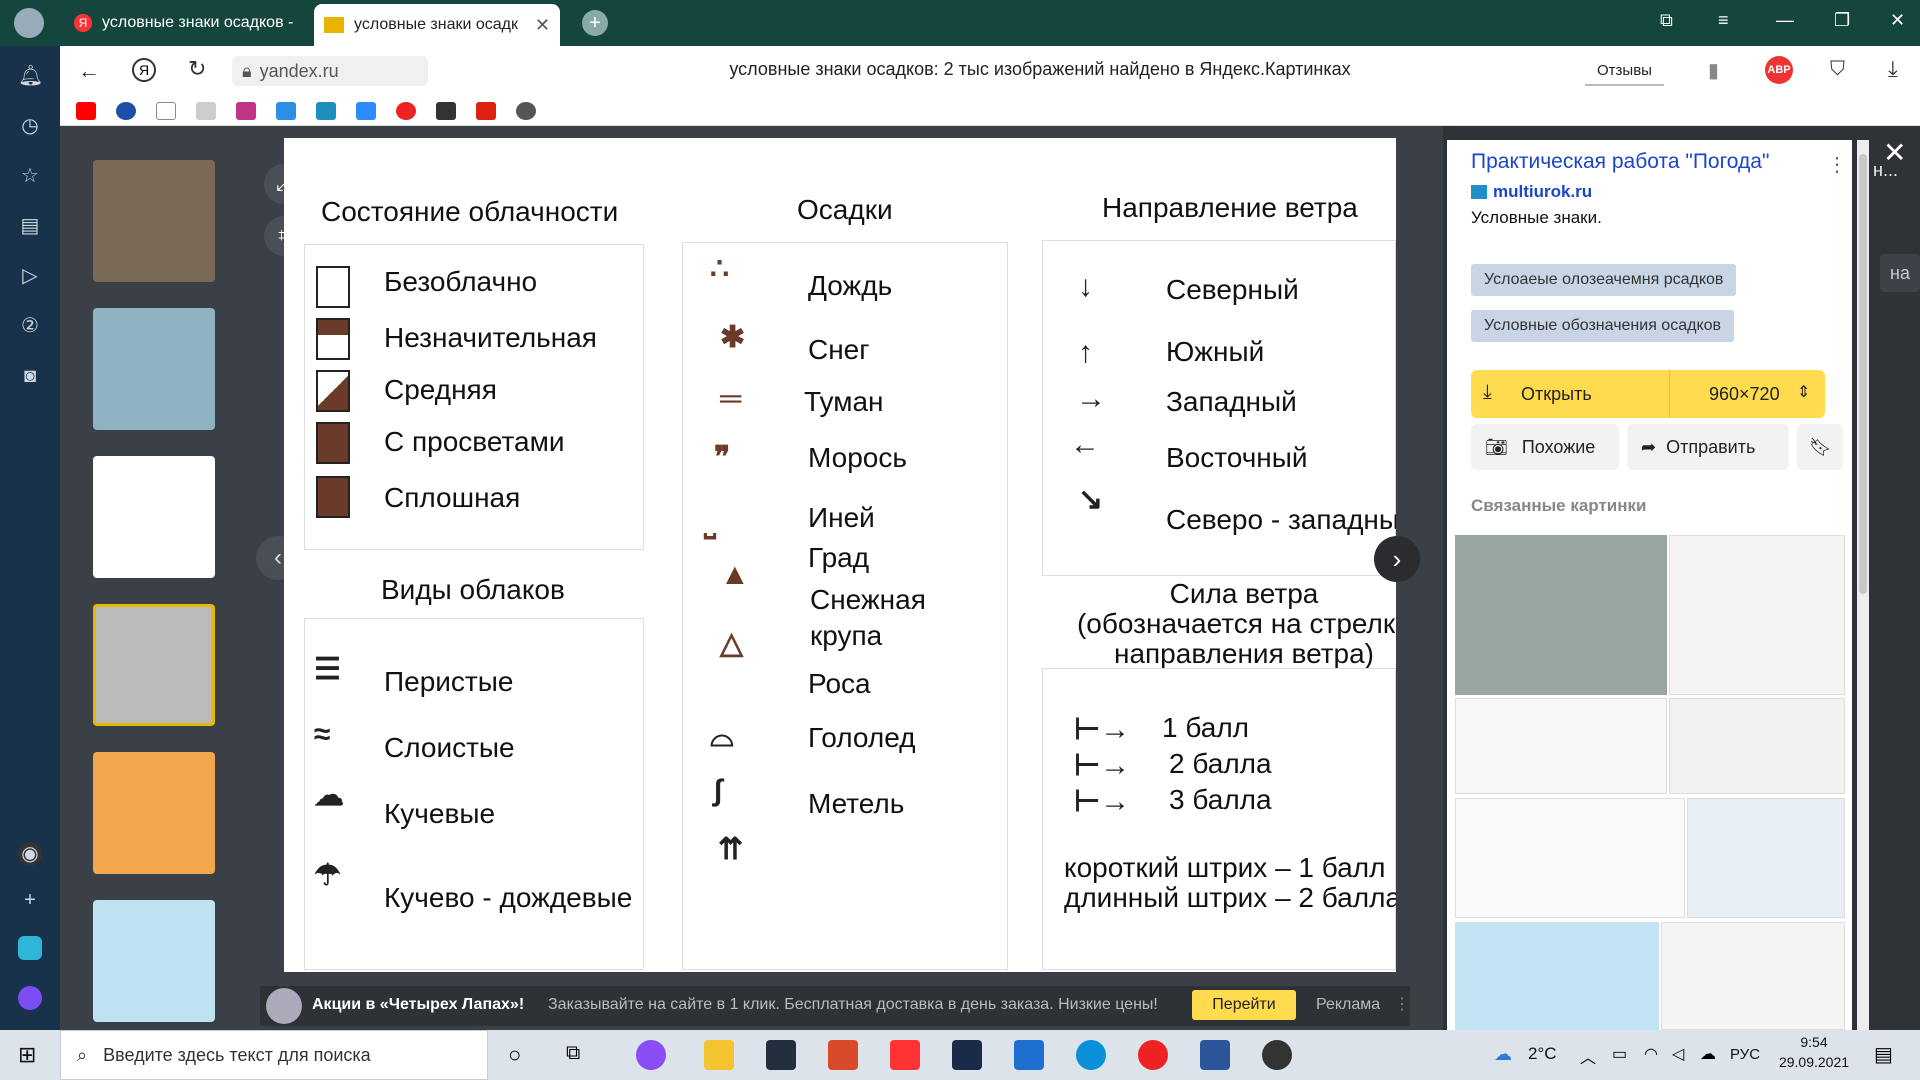 This screenshot has width=1920, height=1080. Describe the element at coordinates (154, 665) in the screenshot. I see `thumbnail-4-selected` at that location.